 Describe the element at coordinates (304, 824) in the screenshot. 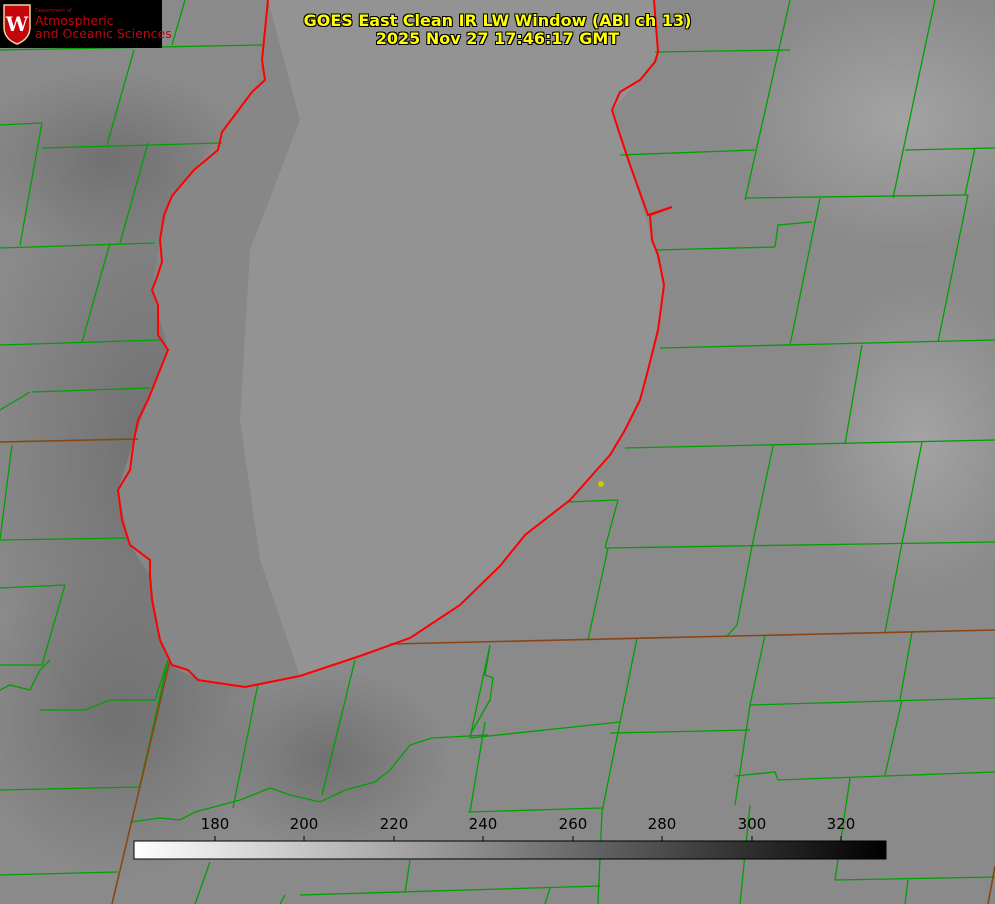

I see `colorbar-tick-label: 200` at that location.